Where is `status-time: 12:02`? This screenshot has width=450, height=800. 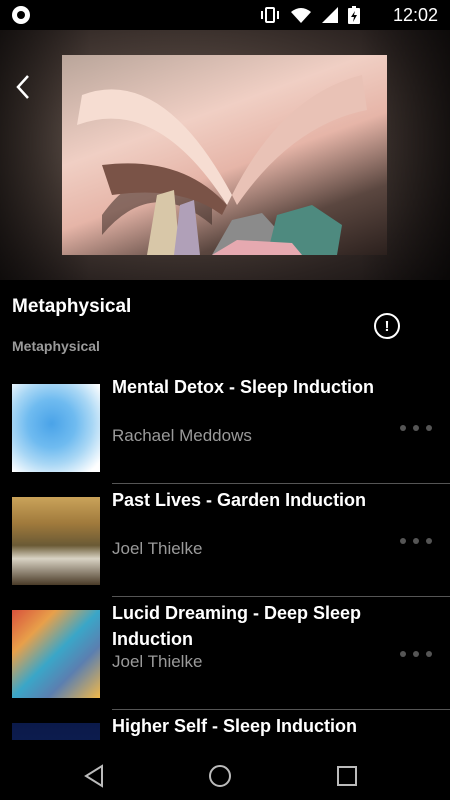
status-time: 12:02 is located at coordinates (415, 15).